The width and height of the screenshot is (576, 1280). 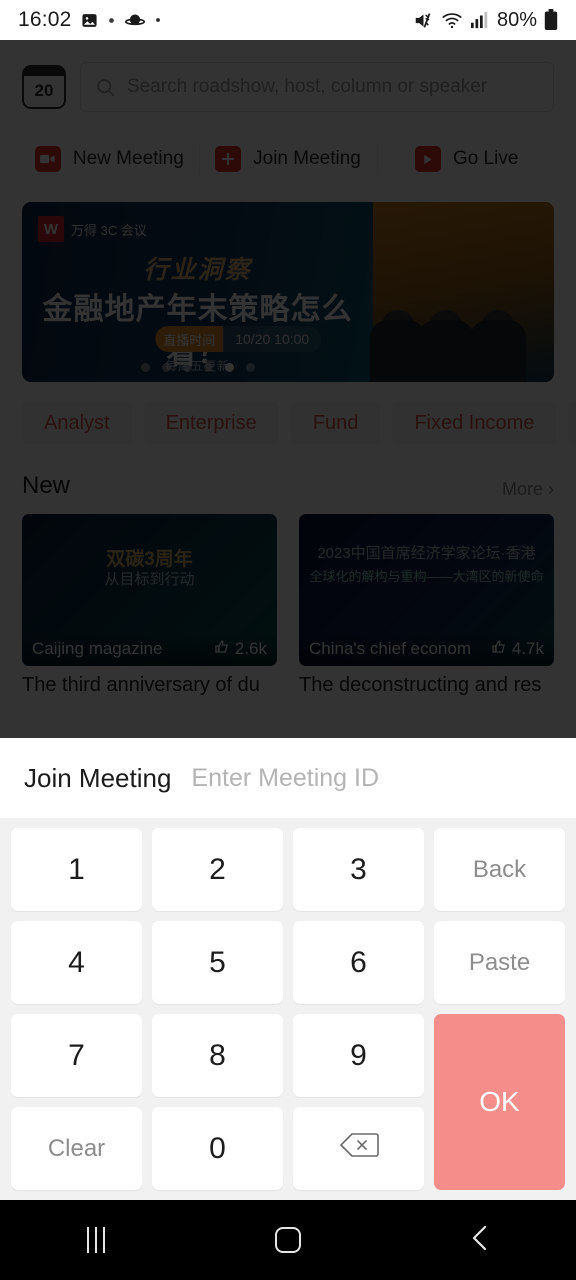 I want to click on battery-icon, so click(x=551, y=20).